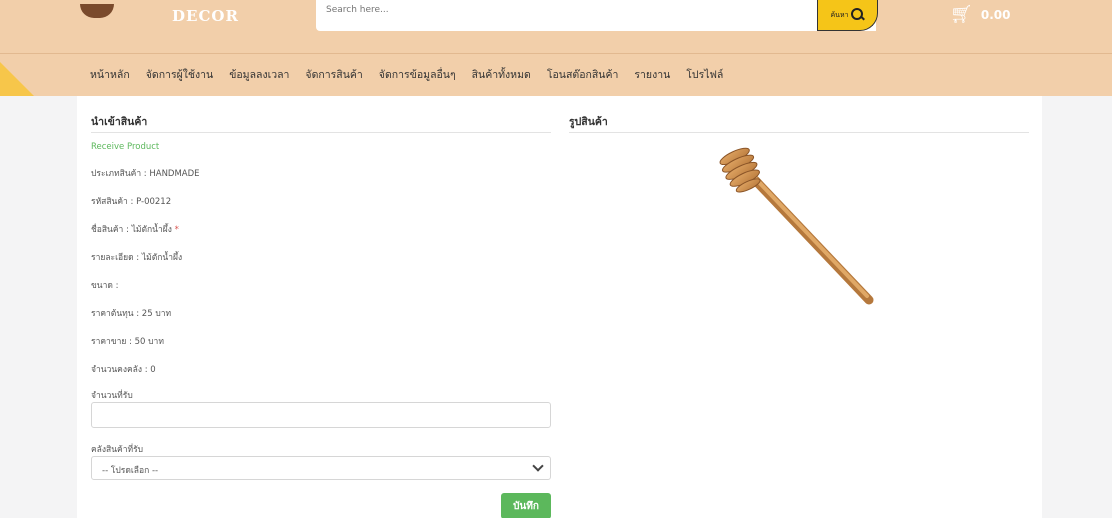  What do you see at coordinates (125, 147) in the screenshot?
I see `form-subtitle: Receive Product` at bounding box center [125, 147].